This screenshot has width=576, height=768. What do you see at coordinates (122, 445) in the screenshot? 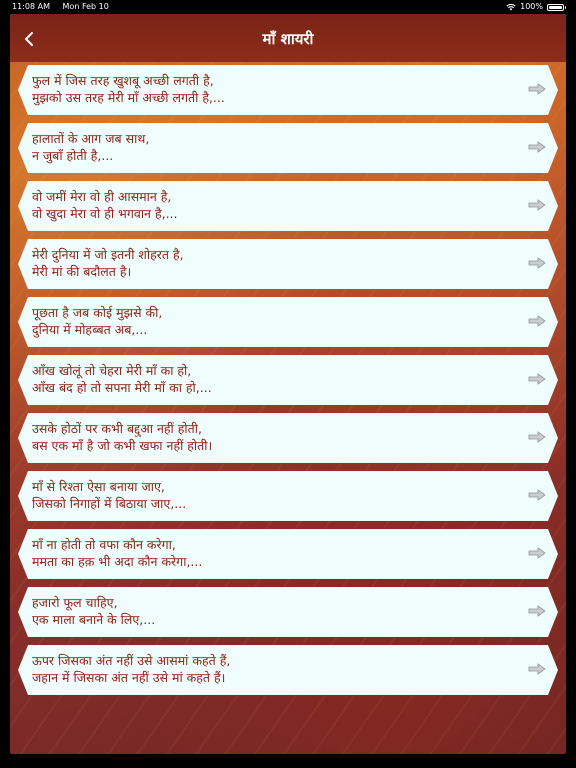
I see `card-line-2: बस एक माँ है जो कभी खफा नहीं होती।` at bounding box center [122, 445].